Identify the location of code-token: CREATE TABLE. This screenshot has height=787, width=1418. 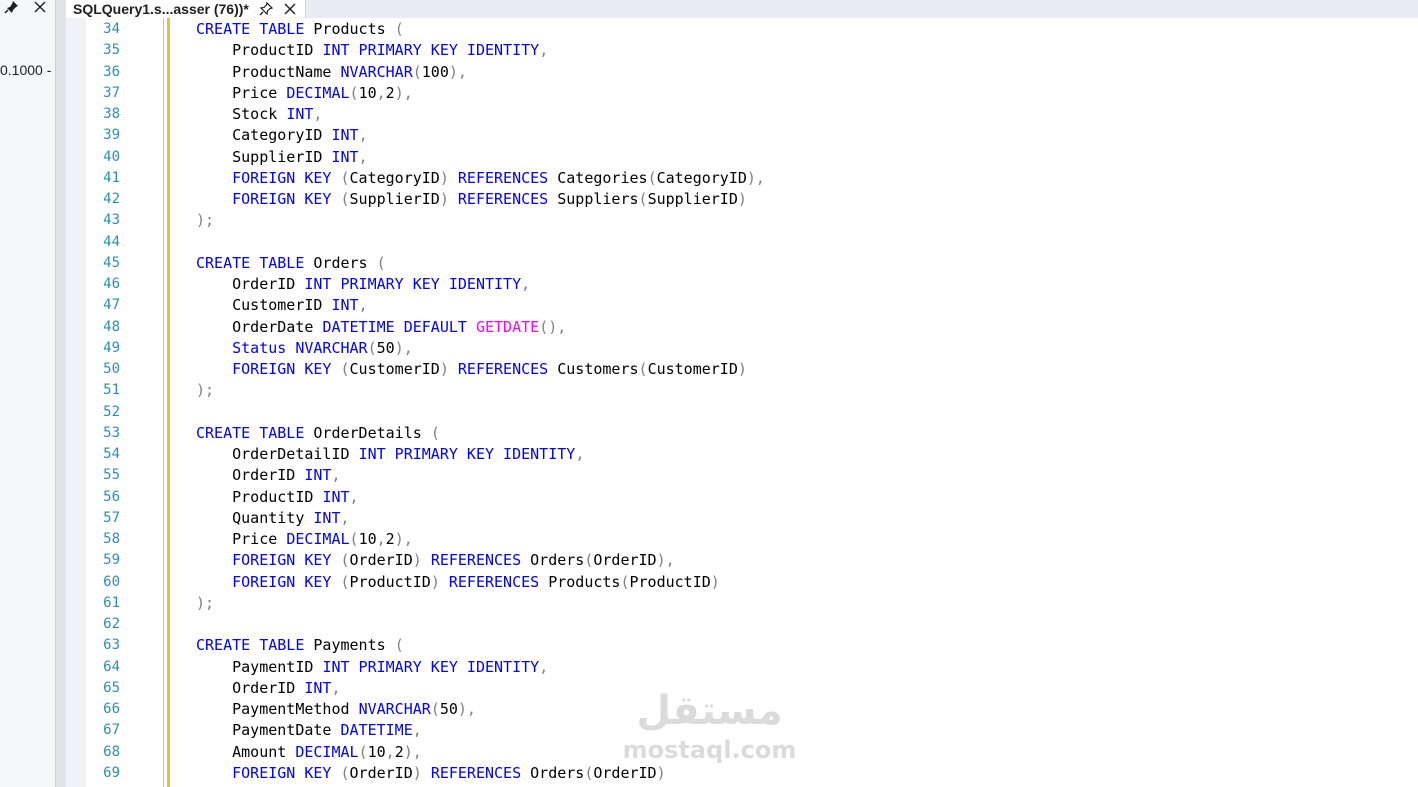
(255, 645).